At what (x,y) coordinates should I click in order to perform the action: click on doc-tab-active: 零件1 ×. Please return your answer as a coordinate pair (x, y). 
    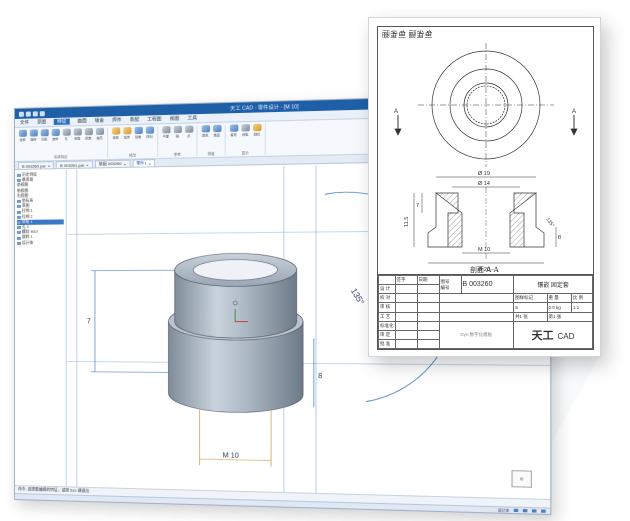
    Looking at the image, I should click on (144, 163).